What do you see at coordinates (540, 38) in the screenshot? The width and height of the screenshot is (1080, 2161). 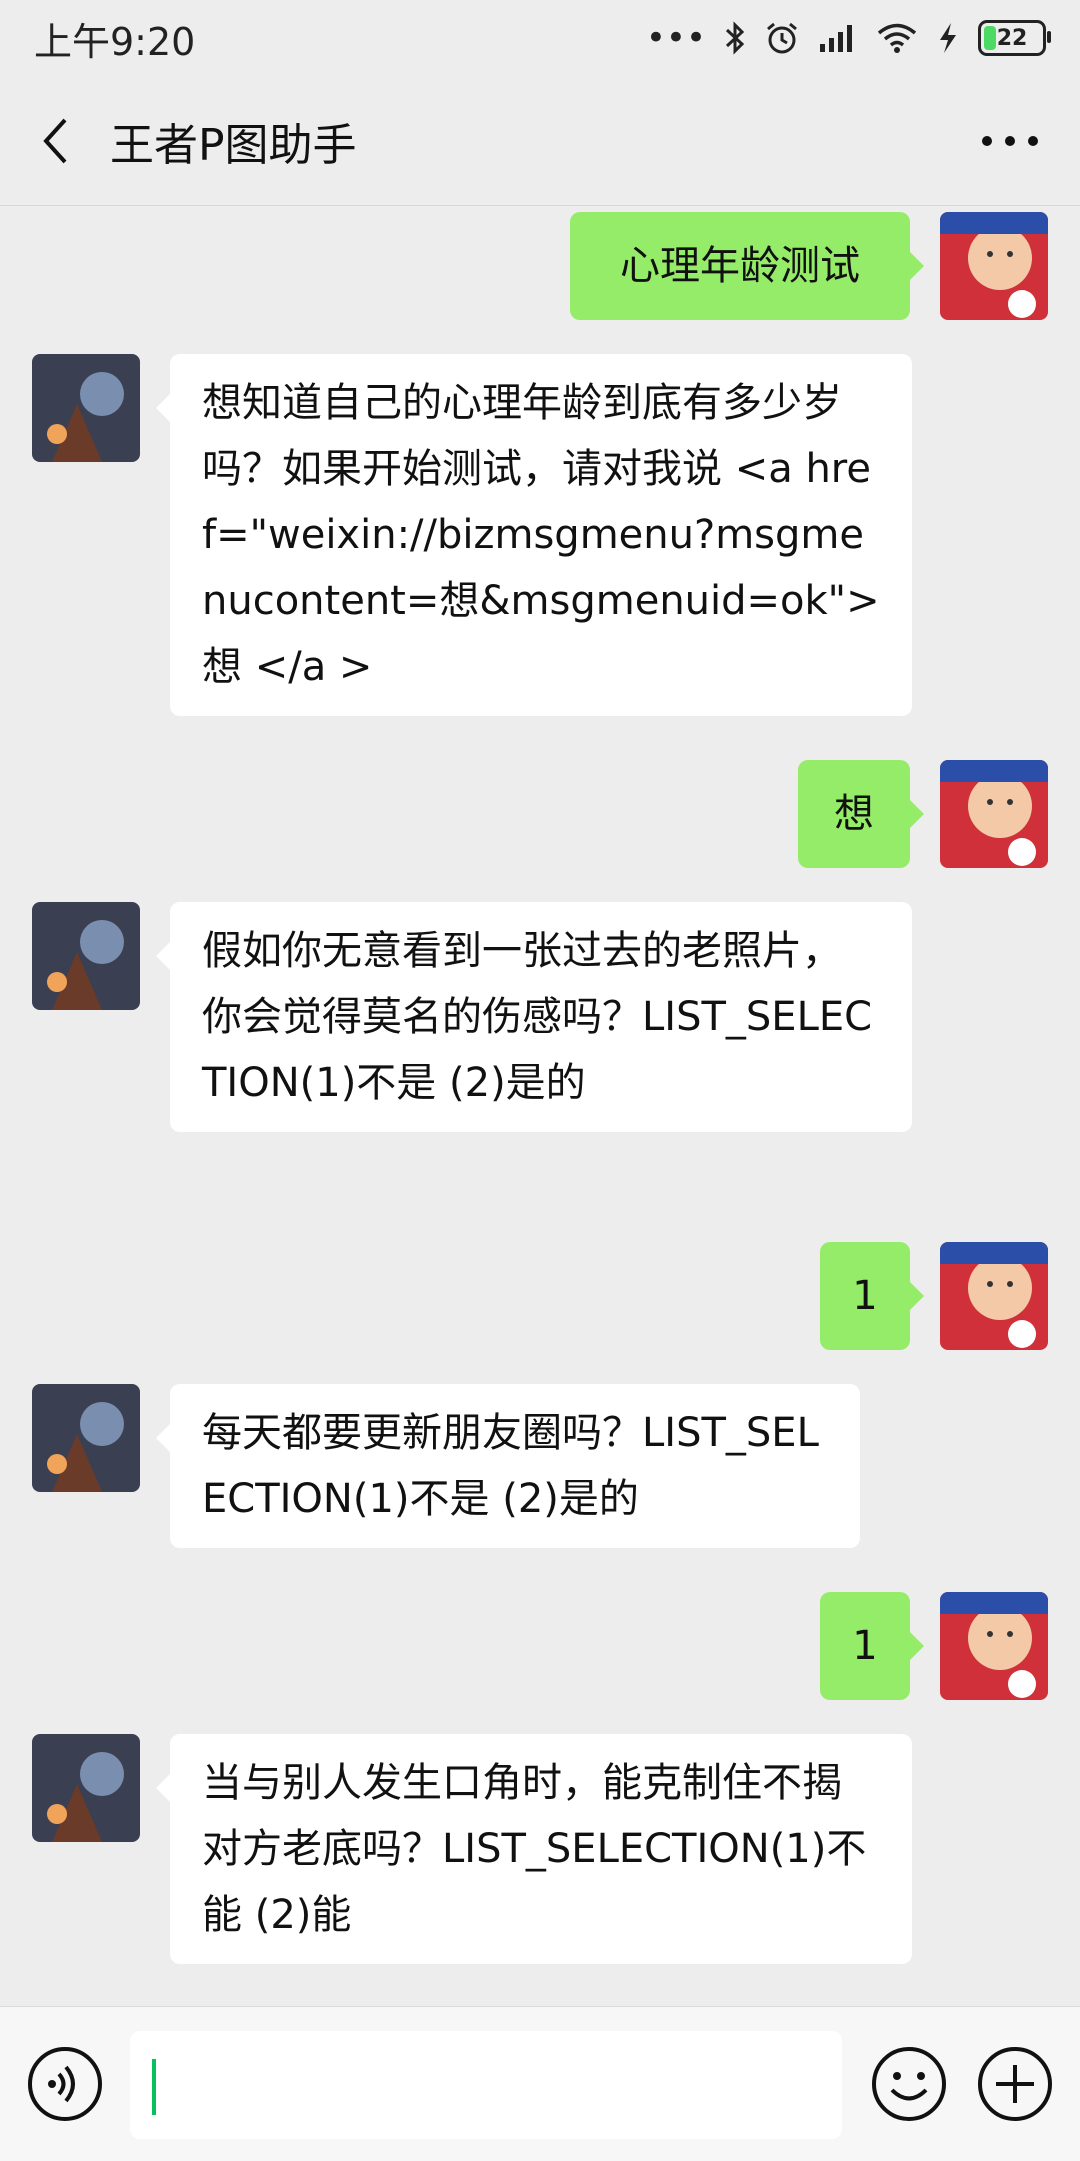 I see `status-bar: 上午9:20 ••• 22` at bounding box center [540, 38].